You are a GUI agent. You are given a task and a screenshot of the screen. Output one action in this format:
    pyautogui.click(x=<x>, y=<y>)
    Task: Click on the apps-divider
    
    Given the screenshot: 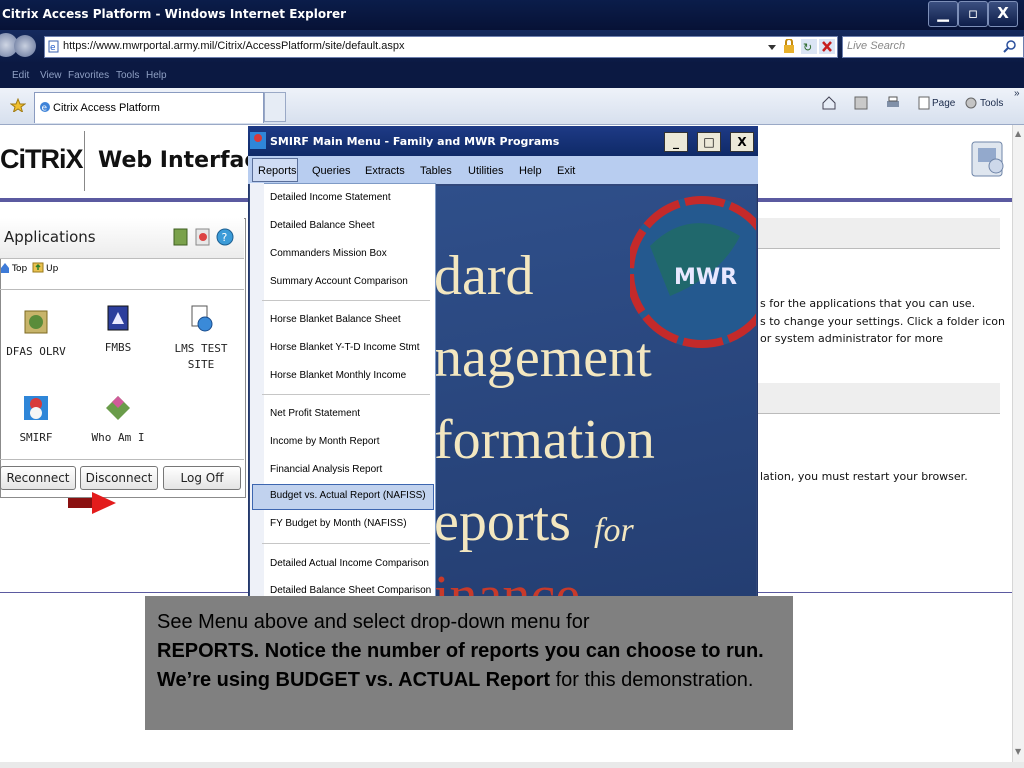 What is the action you would take?
    pyautogui.click(x=122, y=289)
    